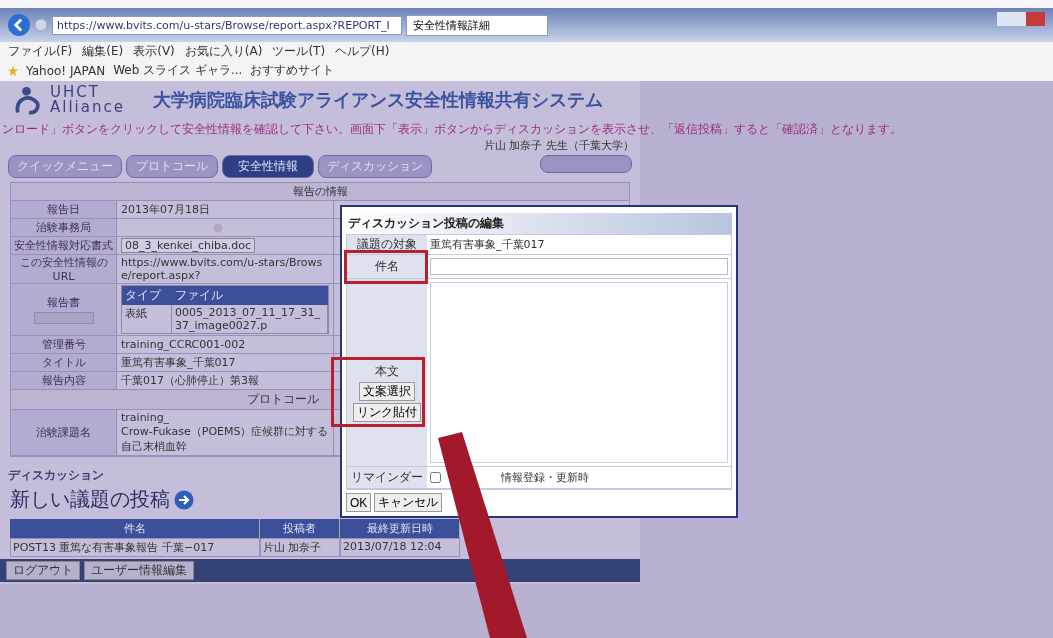 The width and height of the screenshot is (1053, 638). I want to click on favorite-link: おすすめサイト, so click(292, 70).